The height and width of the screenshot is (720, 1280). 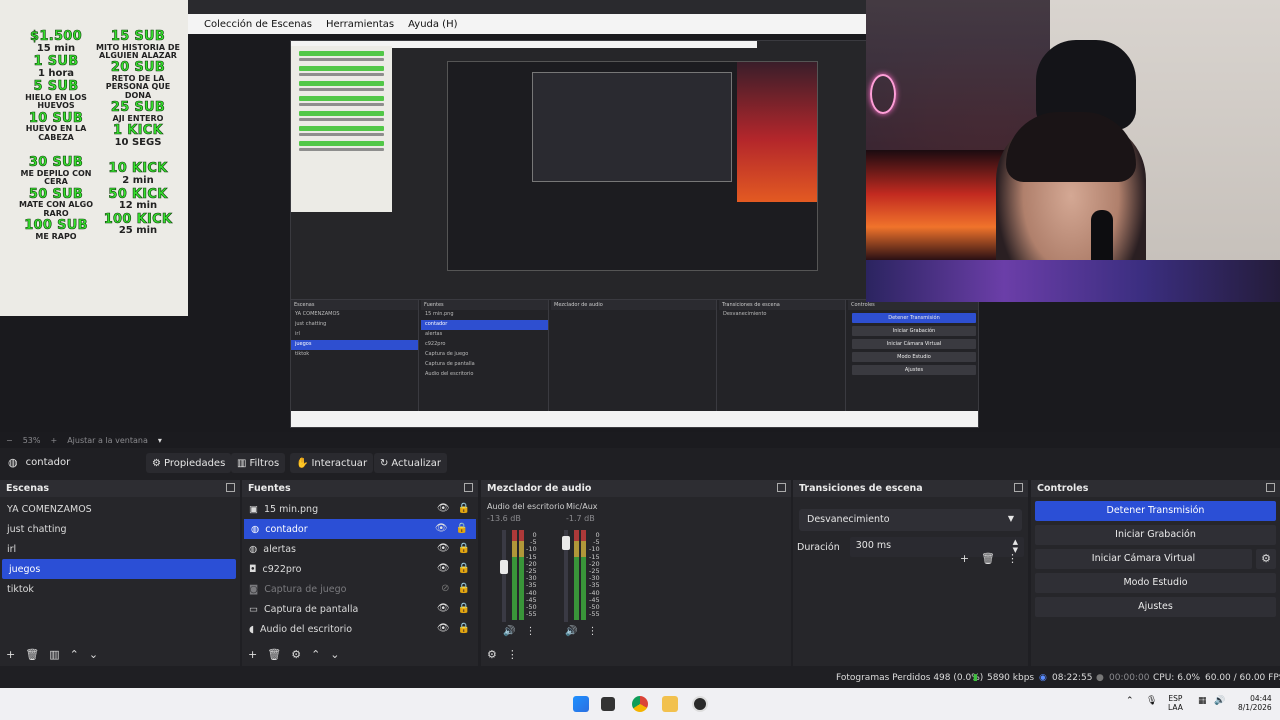 What do you see at coordinates (1175, 703) in the screenshot?
I see `keyboard-language: ESP LAA` at bounding box center [1175, 703].